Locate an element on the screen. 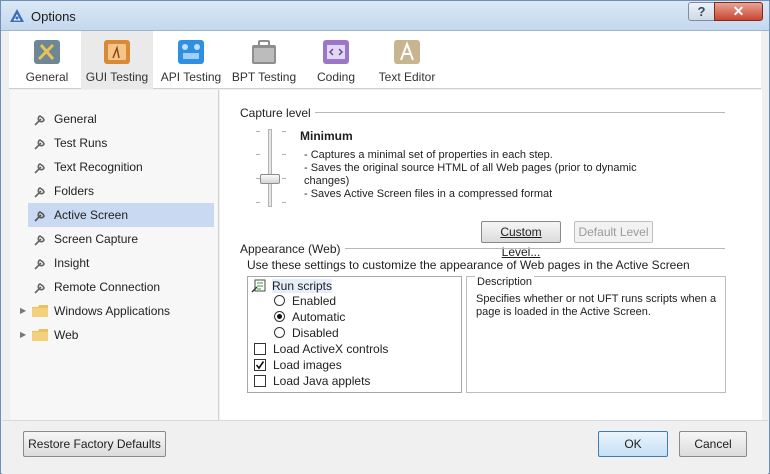 This screenshot has height=474, width=770. sidebar-item-label: Screen Capture is located at coordinates (96, 239).